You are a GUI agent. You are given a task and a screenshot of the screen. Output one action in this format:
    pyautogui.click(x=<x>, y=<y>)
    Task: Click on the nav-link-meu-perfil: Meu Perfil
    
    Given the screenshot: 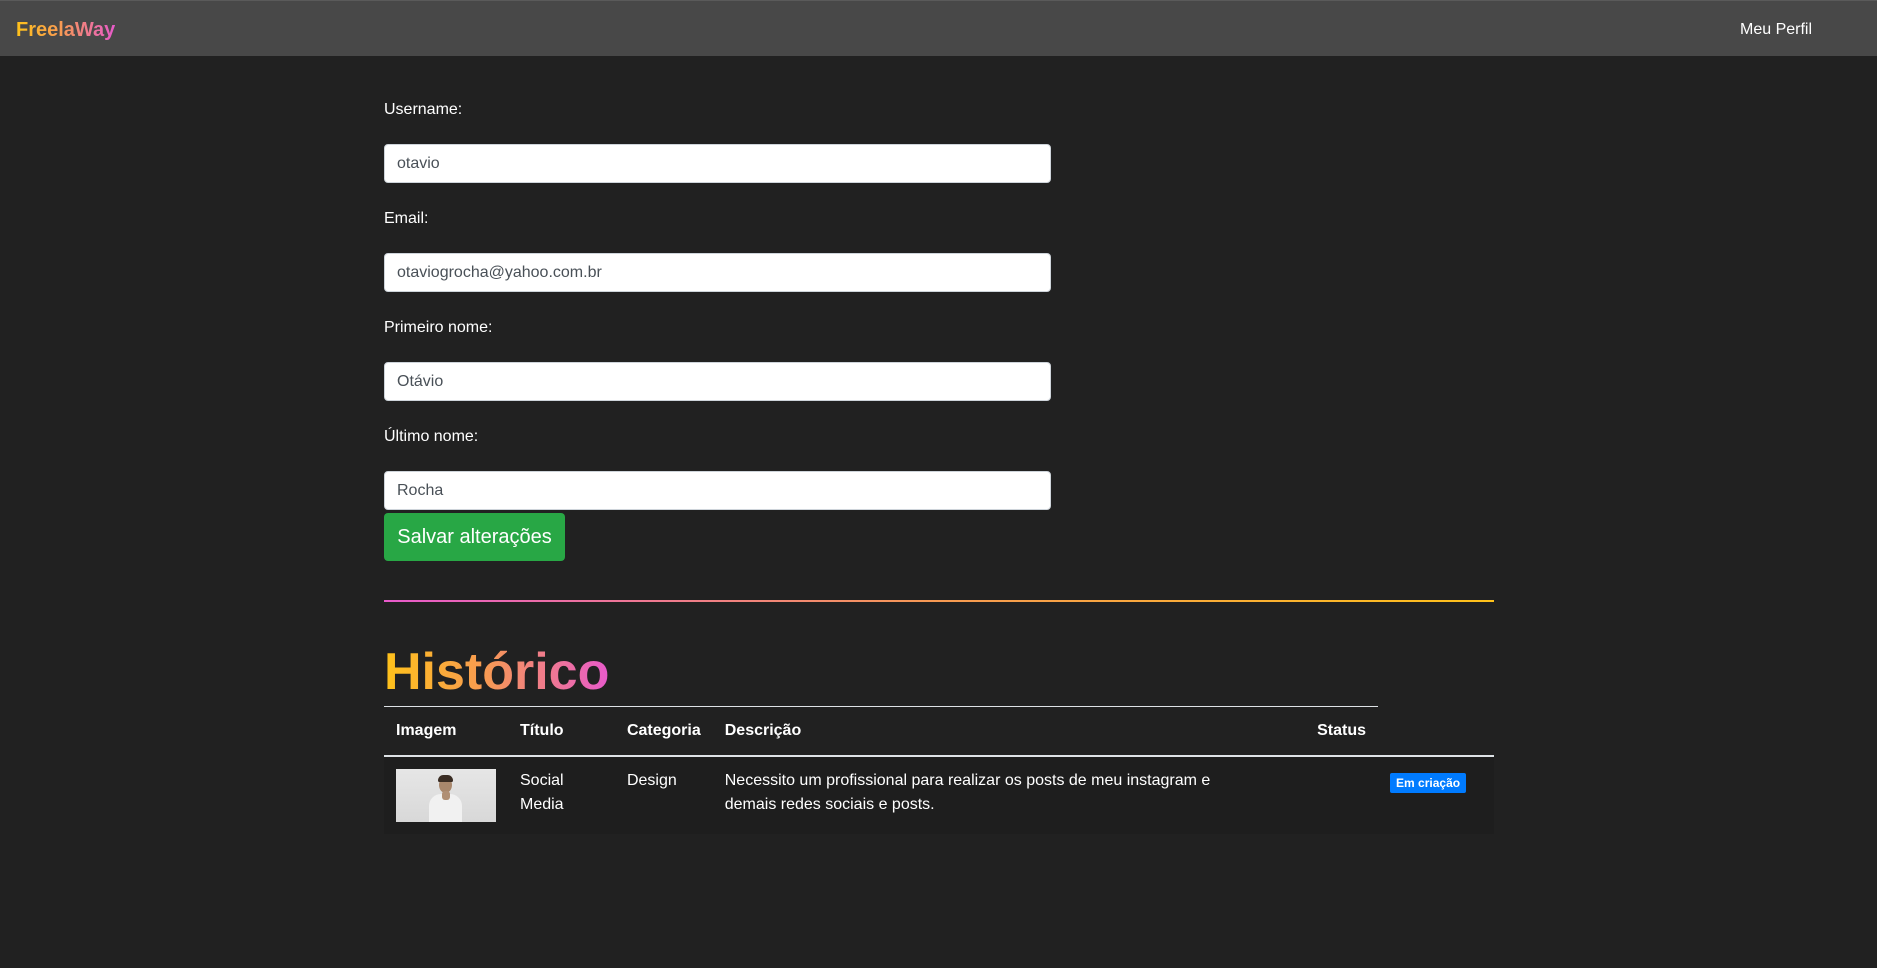 What is the action you would take?
    pyautogui.click(x=1776, y=30)
    